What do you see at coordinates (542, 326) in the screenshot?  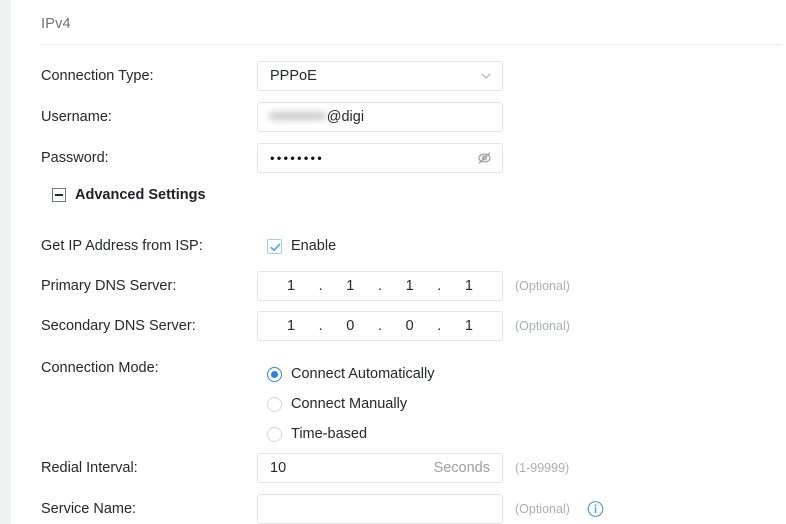 I see `secondary-dns-hint: (Optional)` at bounding box center [542, 326].